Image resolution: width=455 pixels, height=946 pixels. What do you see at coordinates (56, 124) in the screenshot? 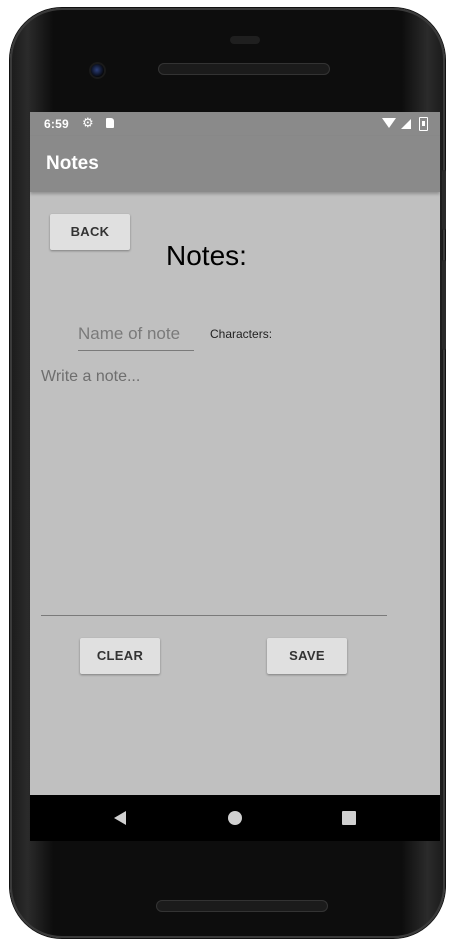
I see `status-time: 6:59` at bounding box center [56, 124].